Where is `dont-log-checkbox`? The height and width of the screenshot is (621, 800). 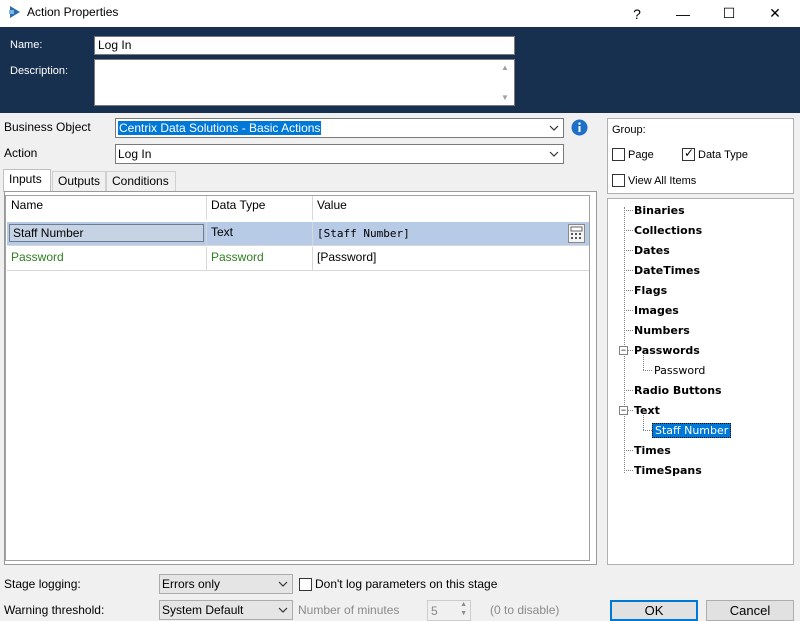 dont-log-checkbox is located at coordinates (305, 584).